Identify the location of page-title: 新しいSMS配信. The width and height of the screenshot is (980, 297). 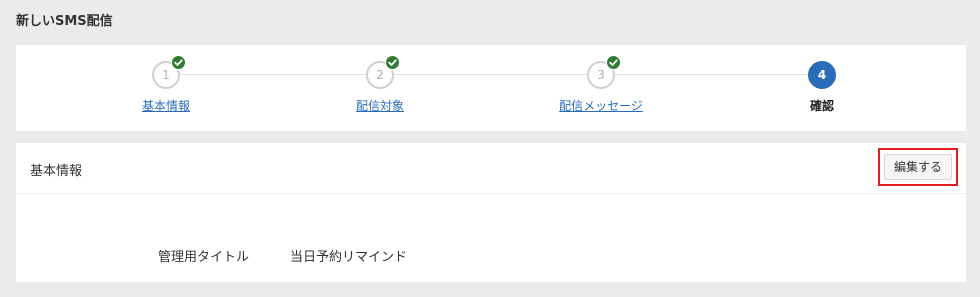
(64, 21).